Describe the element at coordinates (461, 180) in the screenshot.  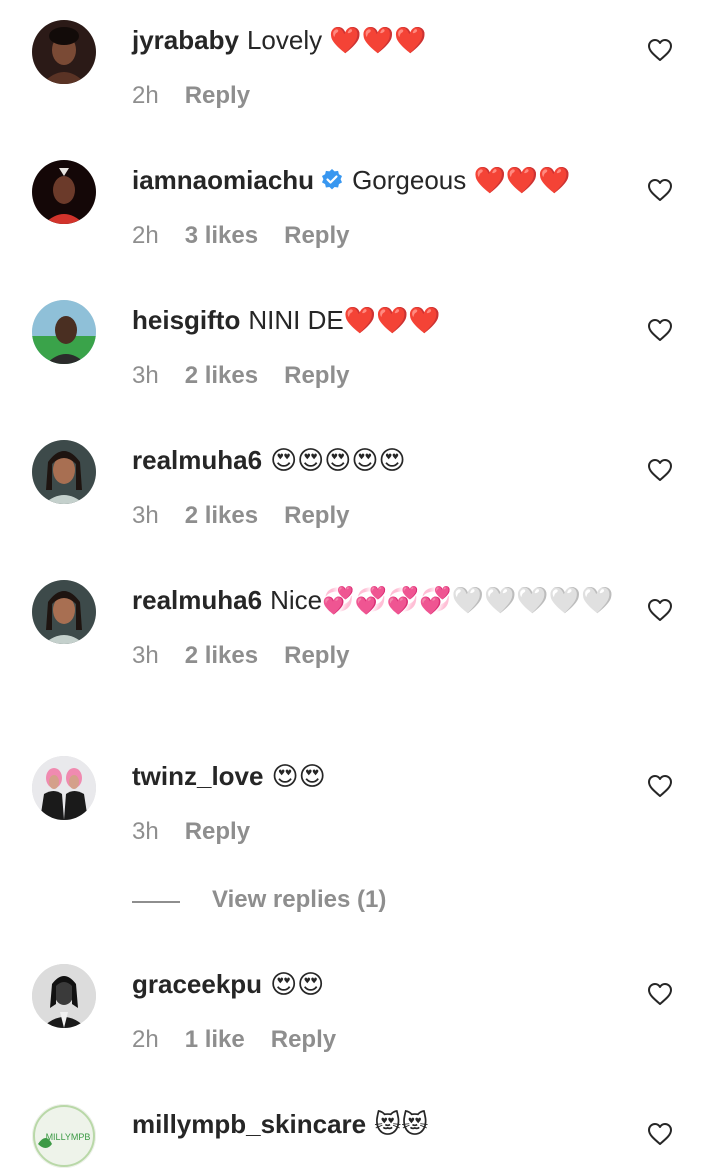
I see `comment-text: Gorgeous ❤️❤️❤️` at that location.